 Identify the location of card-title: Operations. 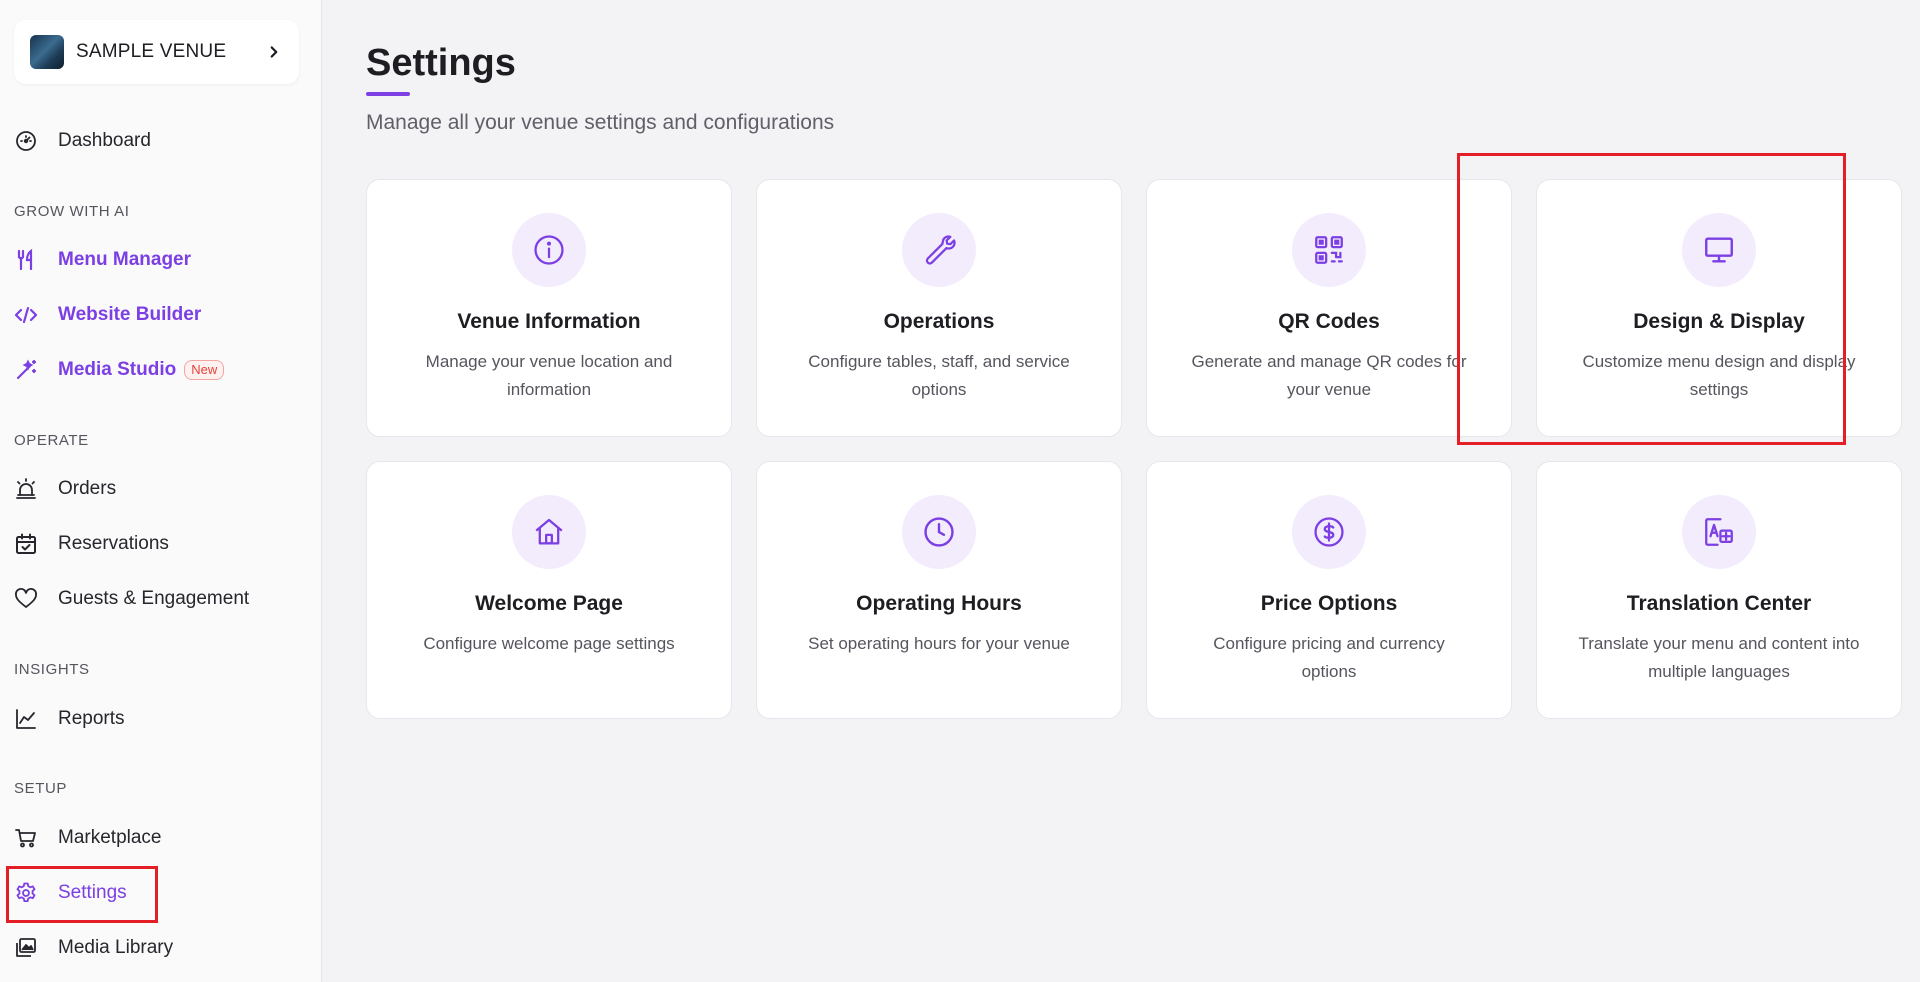
(939, 321).